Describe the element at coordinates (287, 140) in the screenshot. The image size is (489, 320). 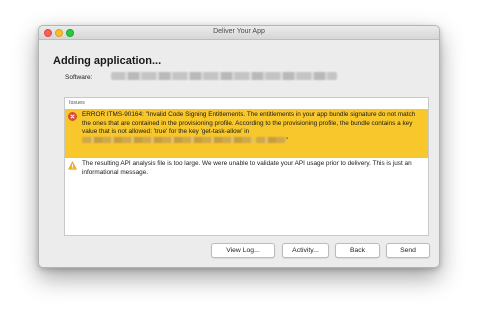
I see `error-message-end: "` at that location.